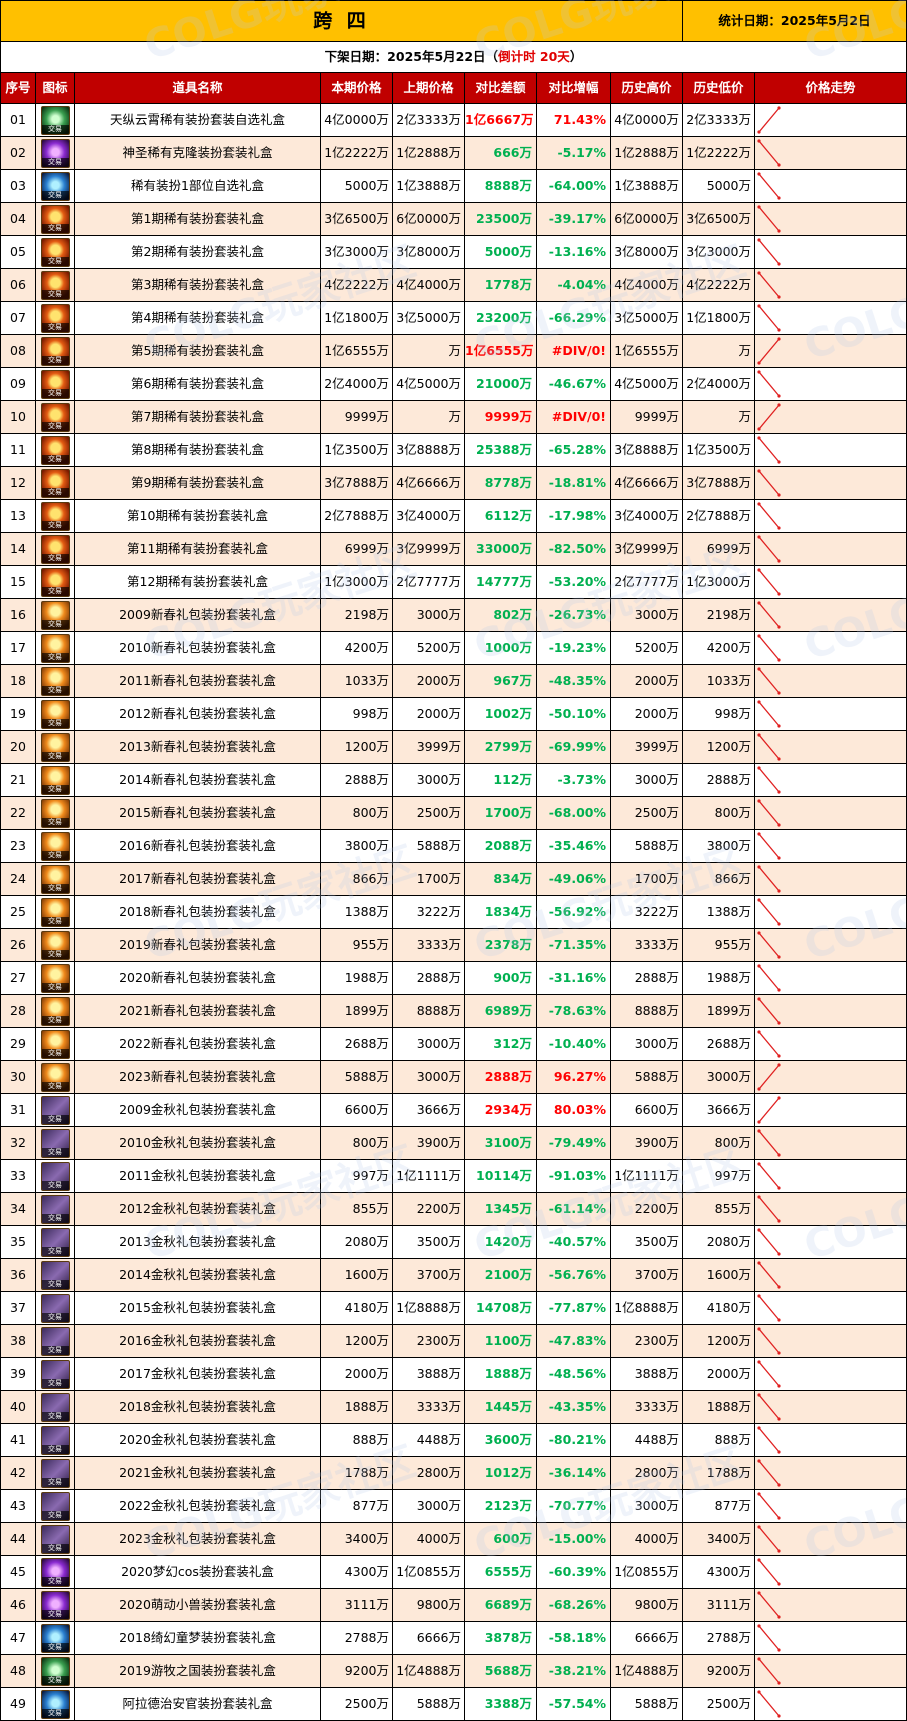  What do you see at coordinates (428, 285) in the screenshot?
I see `previous-price: 4亿4000万` at bounding box center [428, 285].